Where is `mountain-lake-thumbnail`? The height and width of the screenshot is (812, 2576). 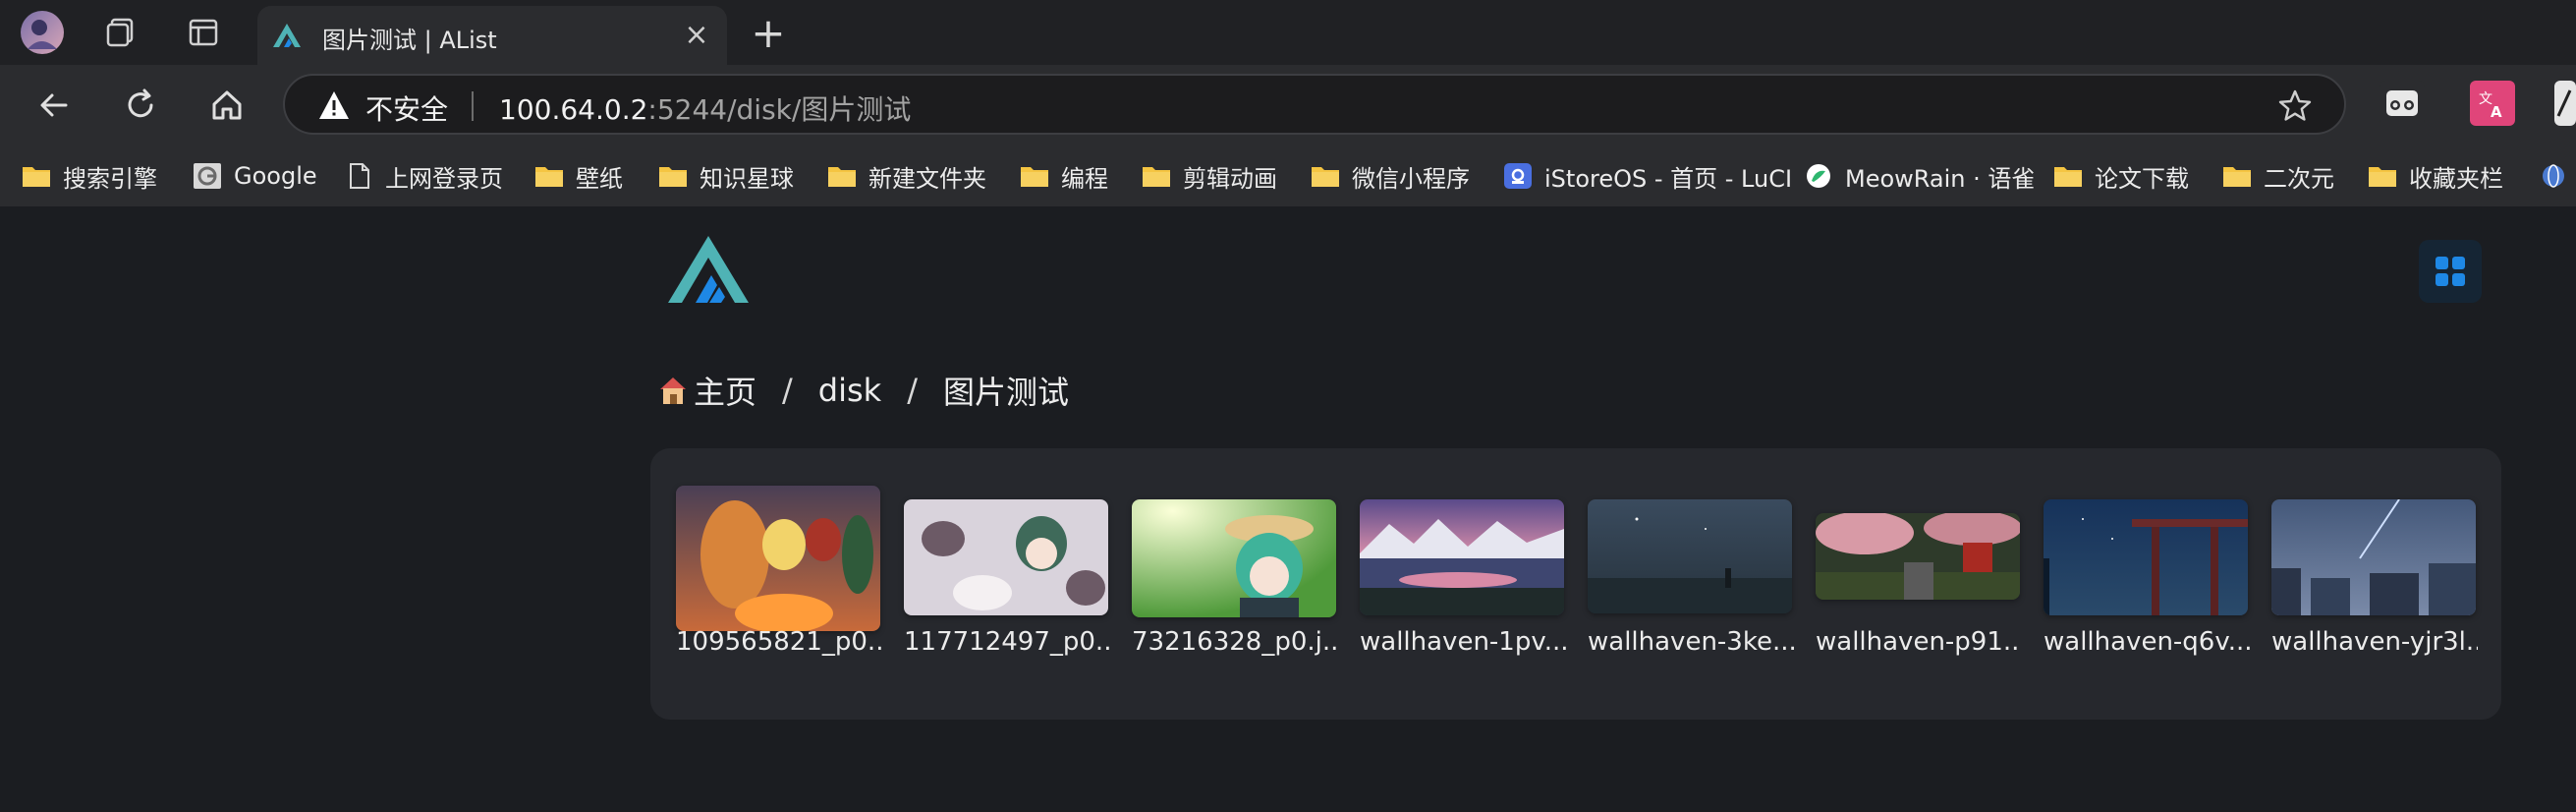
mountain-lake-thumbnail is located at coordinates (1462, 557).